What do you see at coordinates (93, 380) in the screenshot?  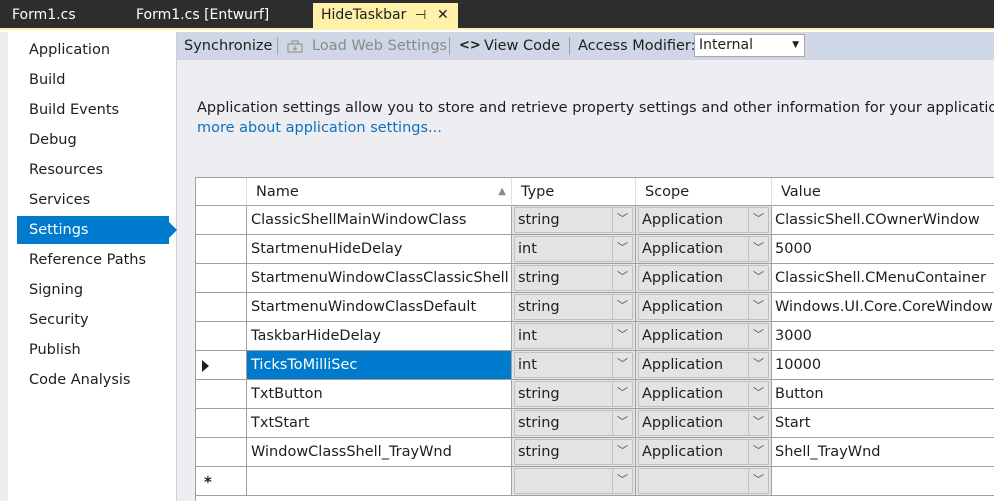 I see `nav-item-code-analysis: Code Analysis` at bounding box center [93, 380].